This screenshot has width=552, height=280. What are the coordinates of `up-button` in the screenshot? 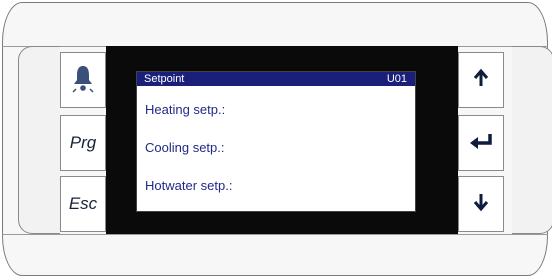 It's located at (481, 80).